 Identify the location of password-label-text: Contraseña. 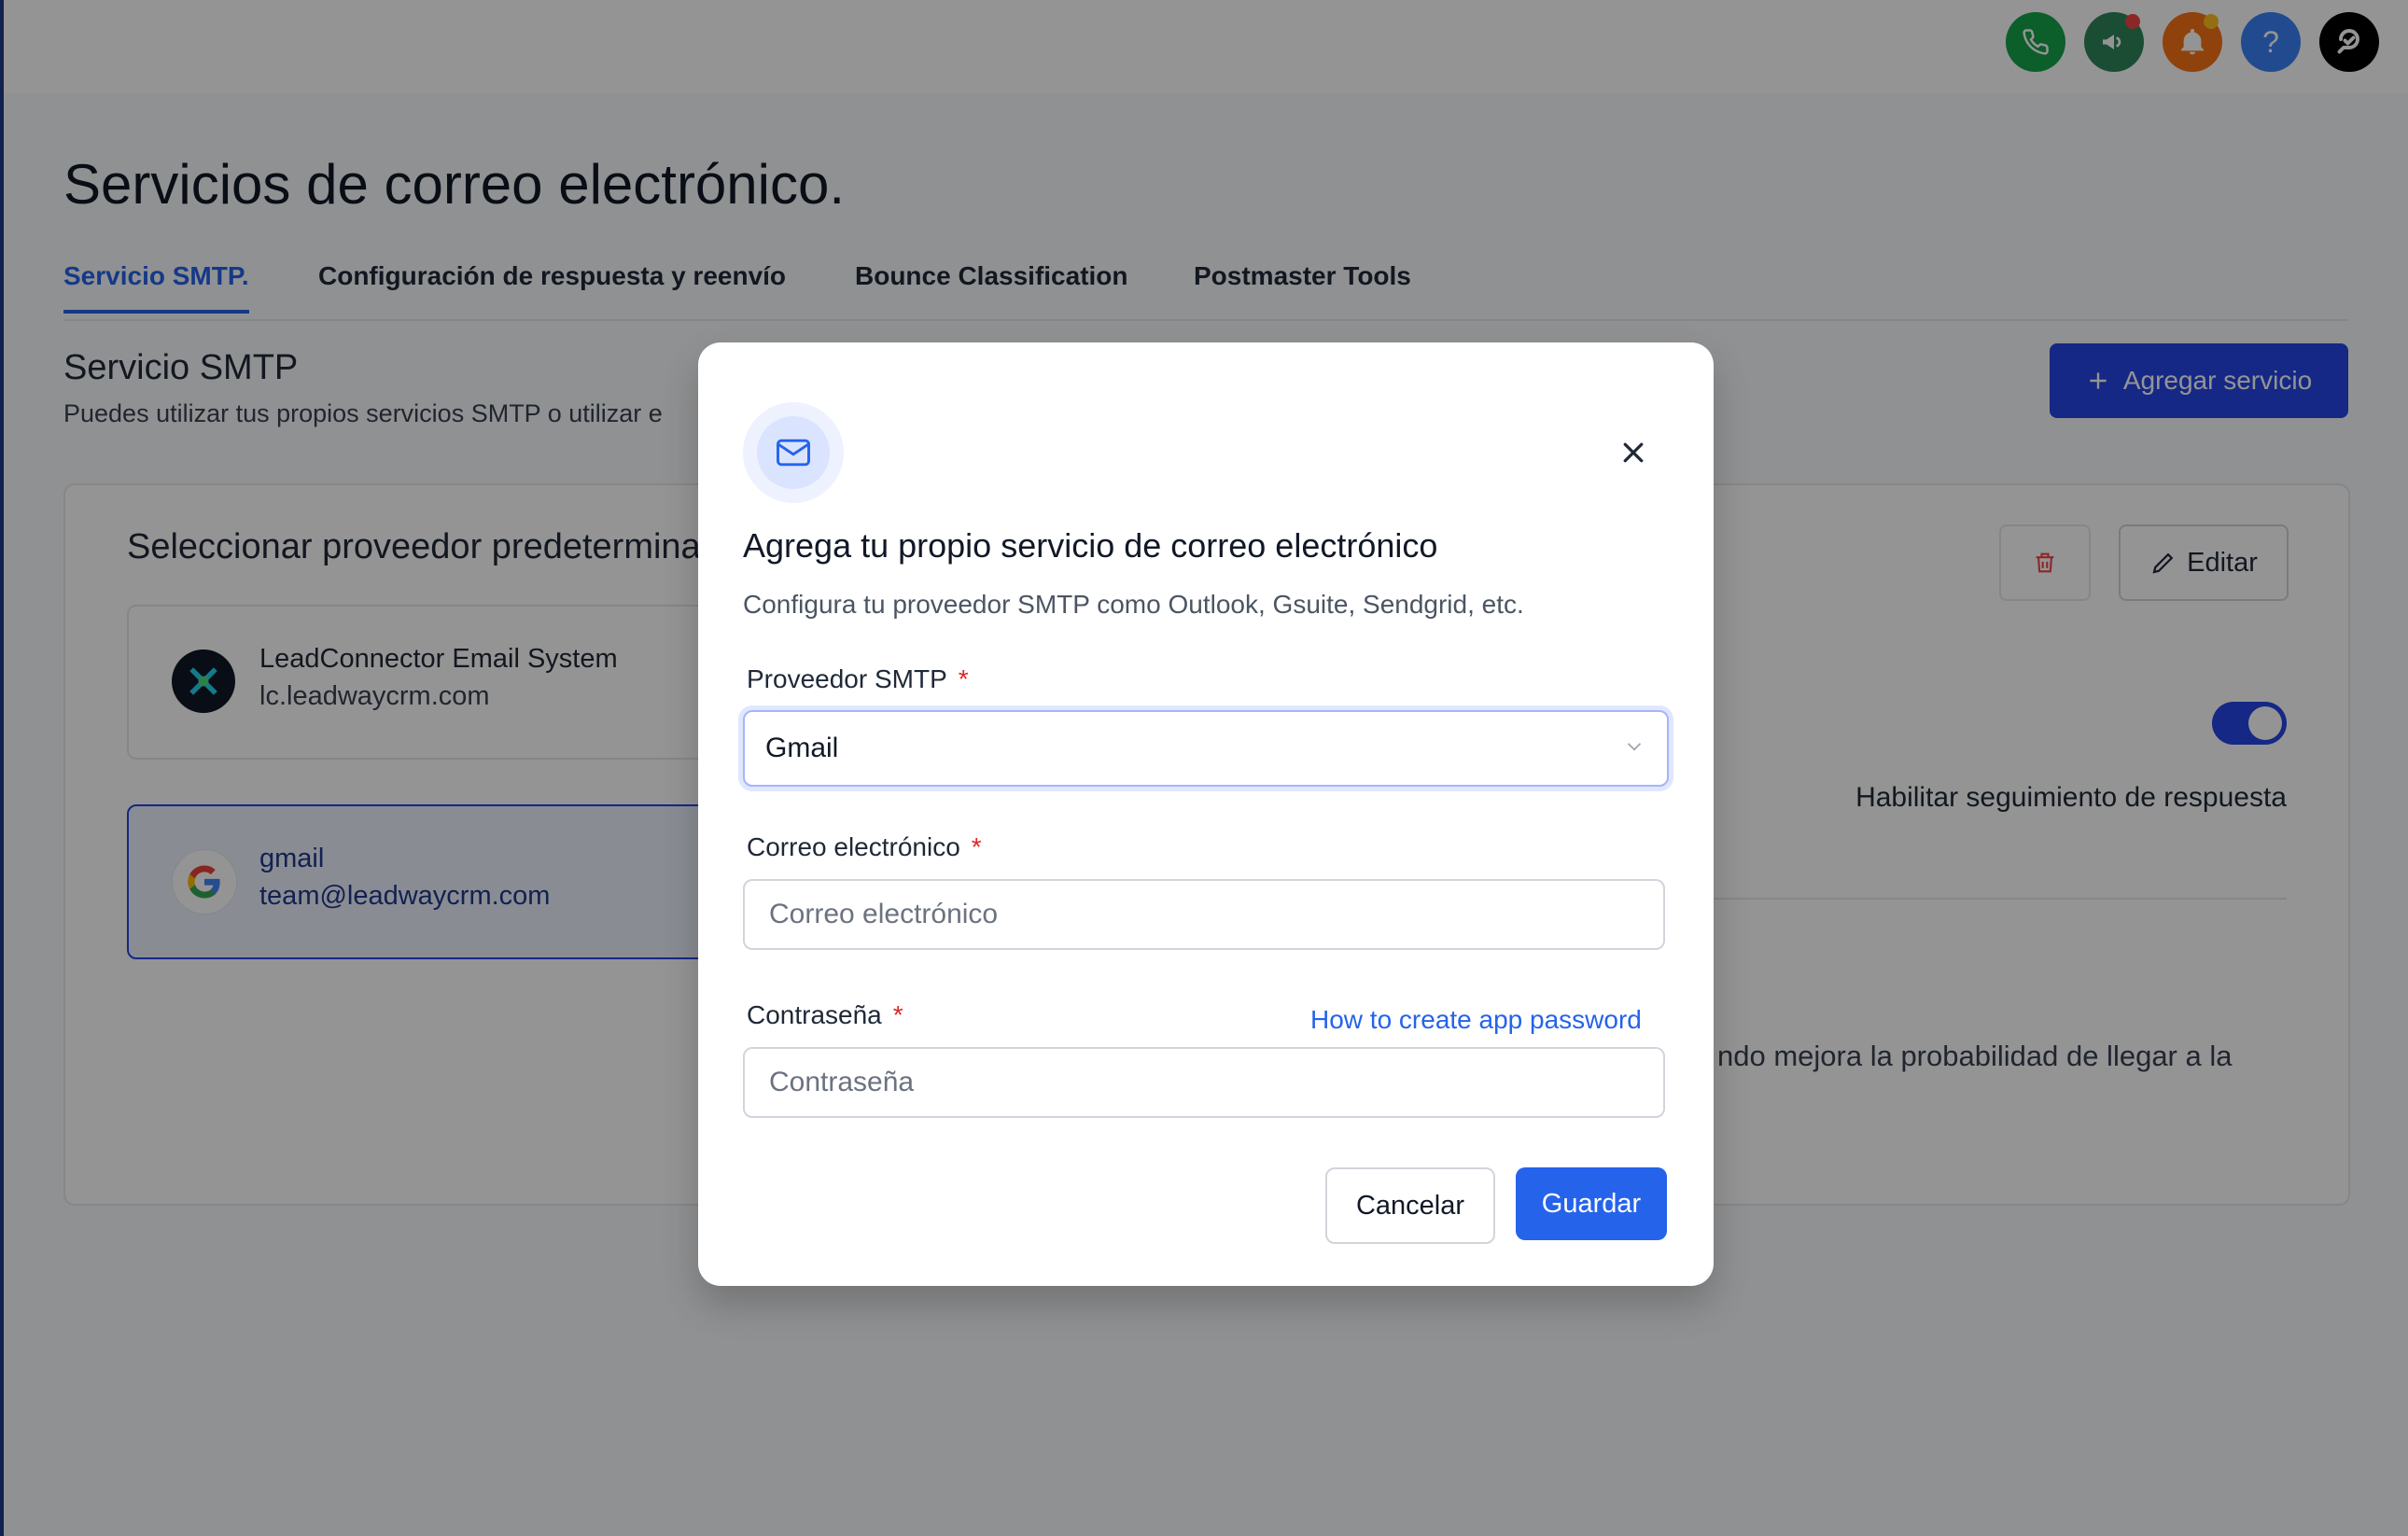
(814, 1014).